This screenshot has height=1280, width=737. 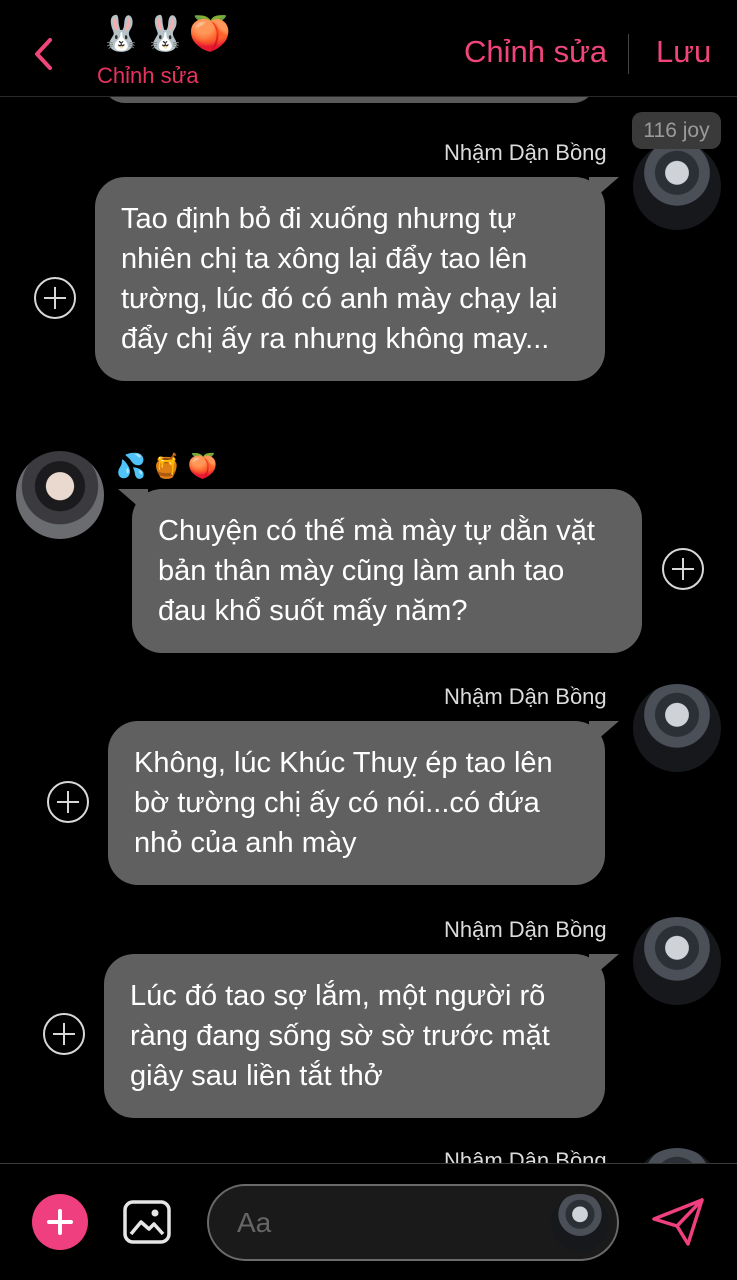 I want to click on chat-emoji-title: 🐰🐰🍑, so click(x=166, y=34).